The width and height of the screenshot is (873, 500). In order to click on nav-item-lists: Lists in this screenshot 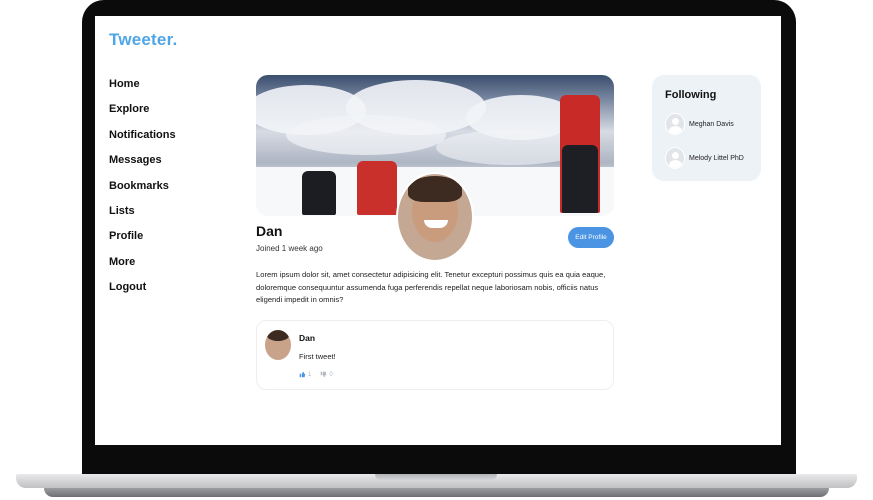, I will do `click(142, 216)`.